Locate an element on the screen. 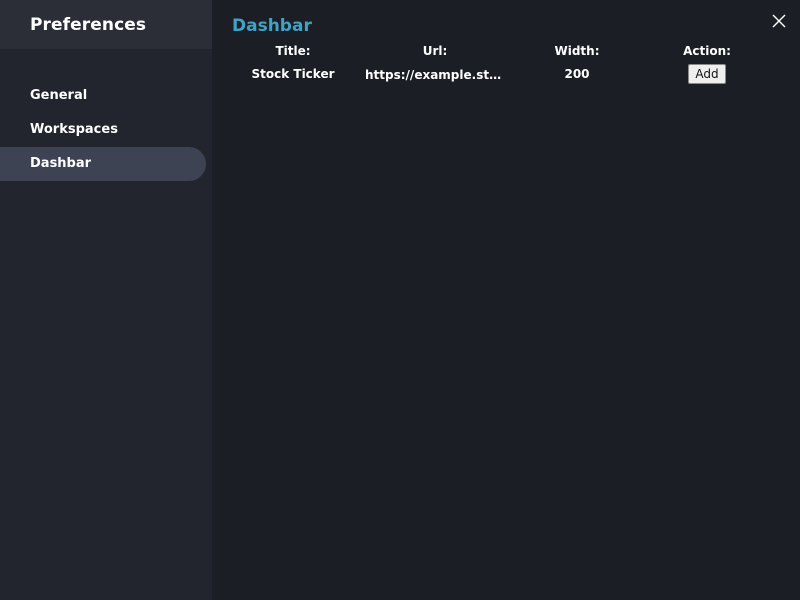  table-header-row: Title: Url: Width: Action: is located at coordinates (504, 51).